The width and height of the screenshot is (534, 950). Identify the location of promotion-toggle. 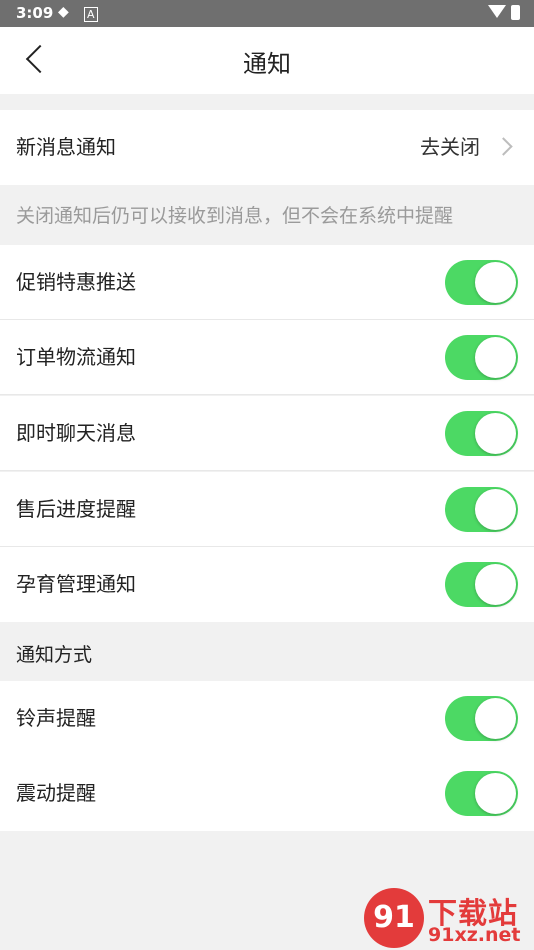
(481, 282).